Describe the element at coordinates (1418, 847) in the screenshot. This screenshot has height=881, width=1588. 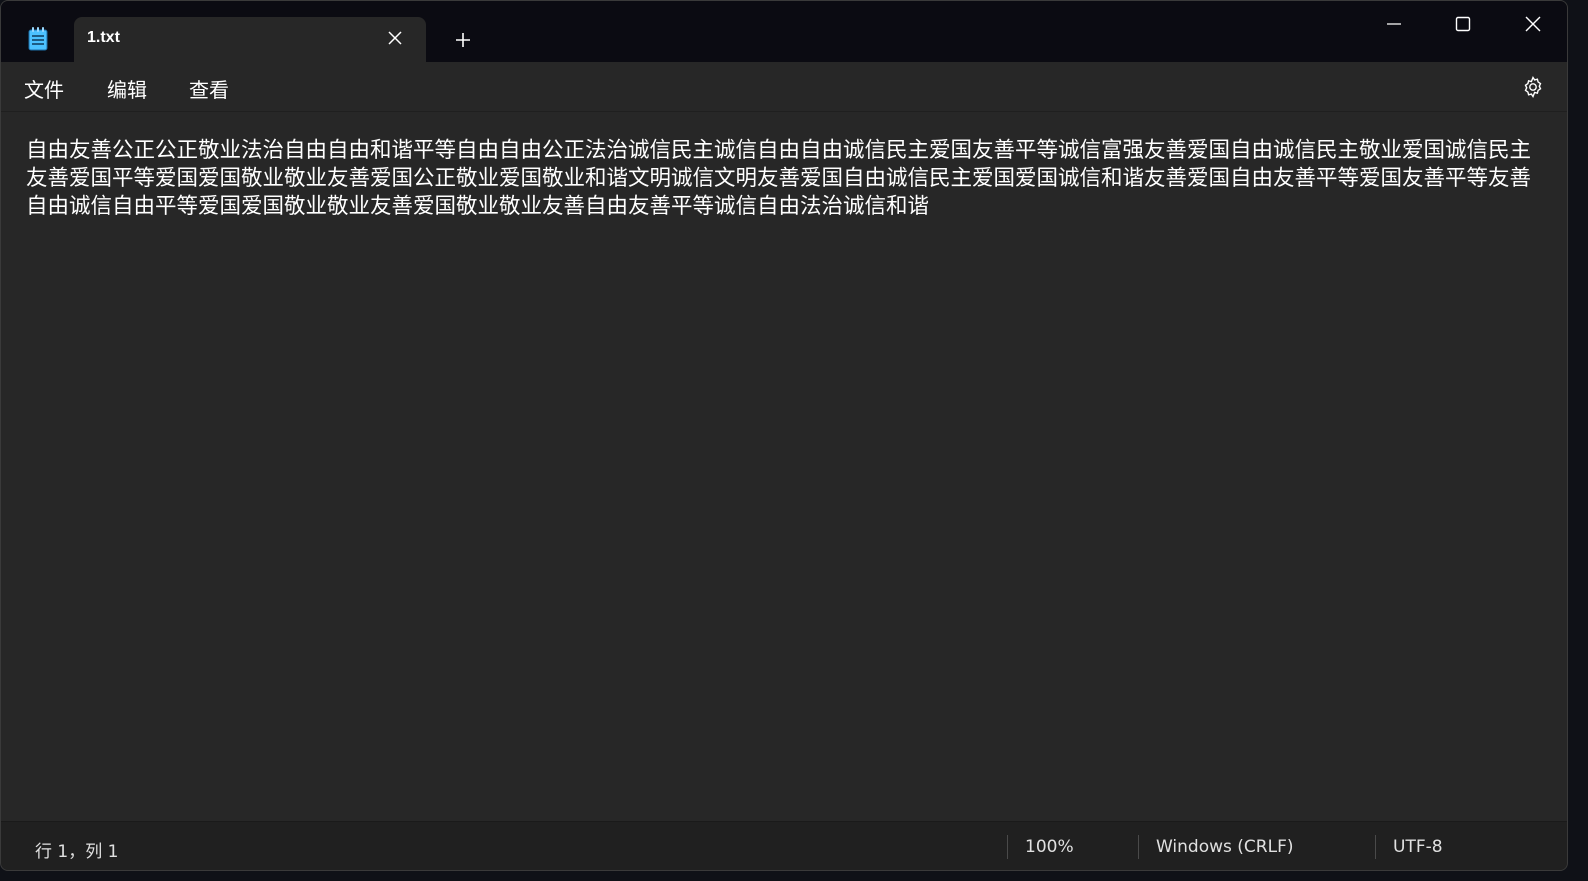
I see `encoding: UTF-8` at that location.